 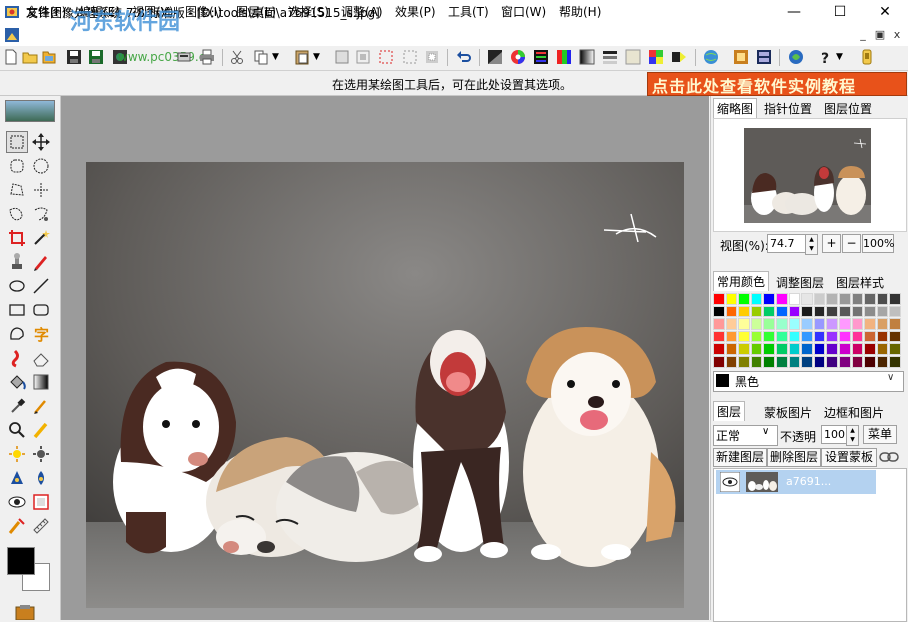 I want to click on copy-icon, so click(x=261, y=57).